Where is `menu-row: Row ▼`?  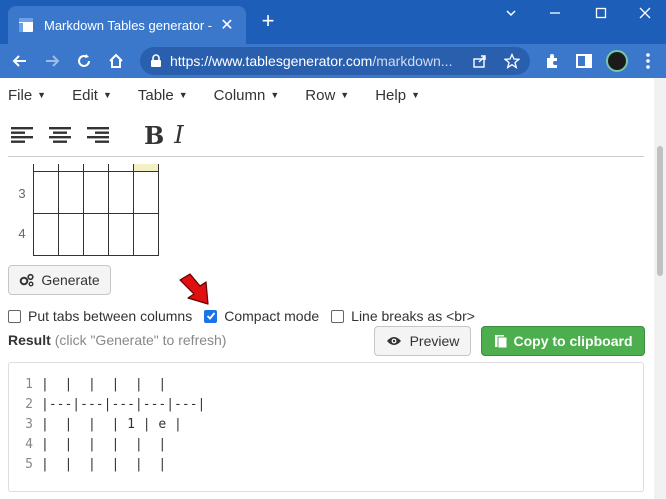 menu-row: Row ▼ is located at coordinates (327, 95).